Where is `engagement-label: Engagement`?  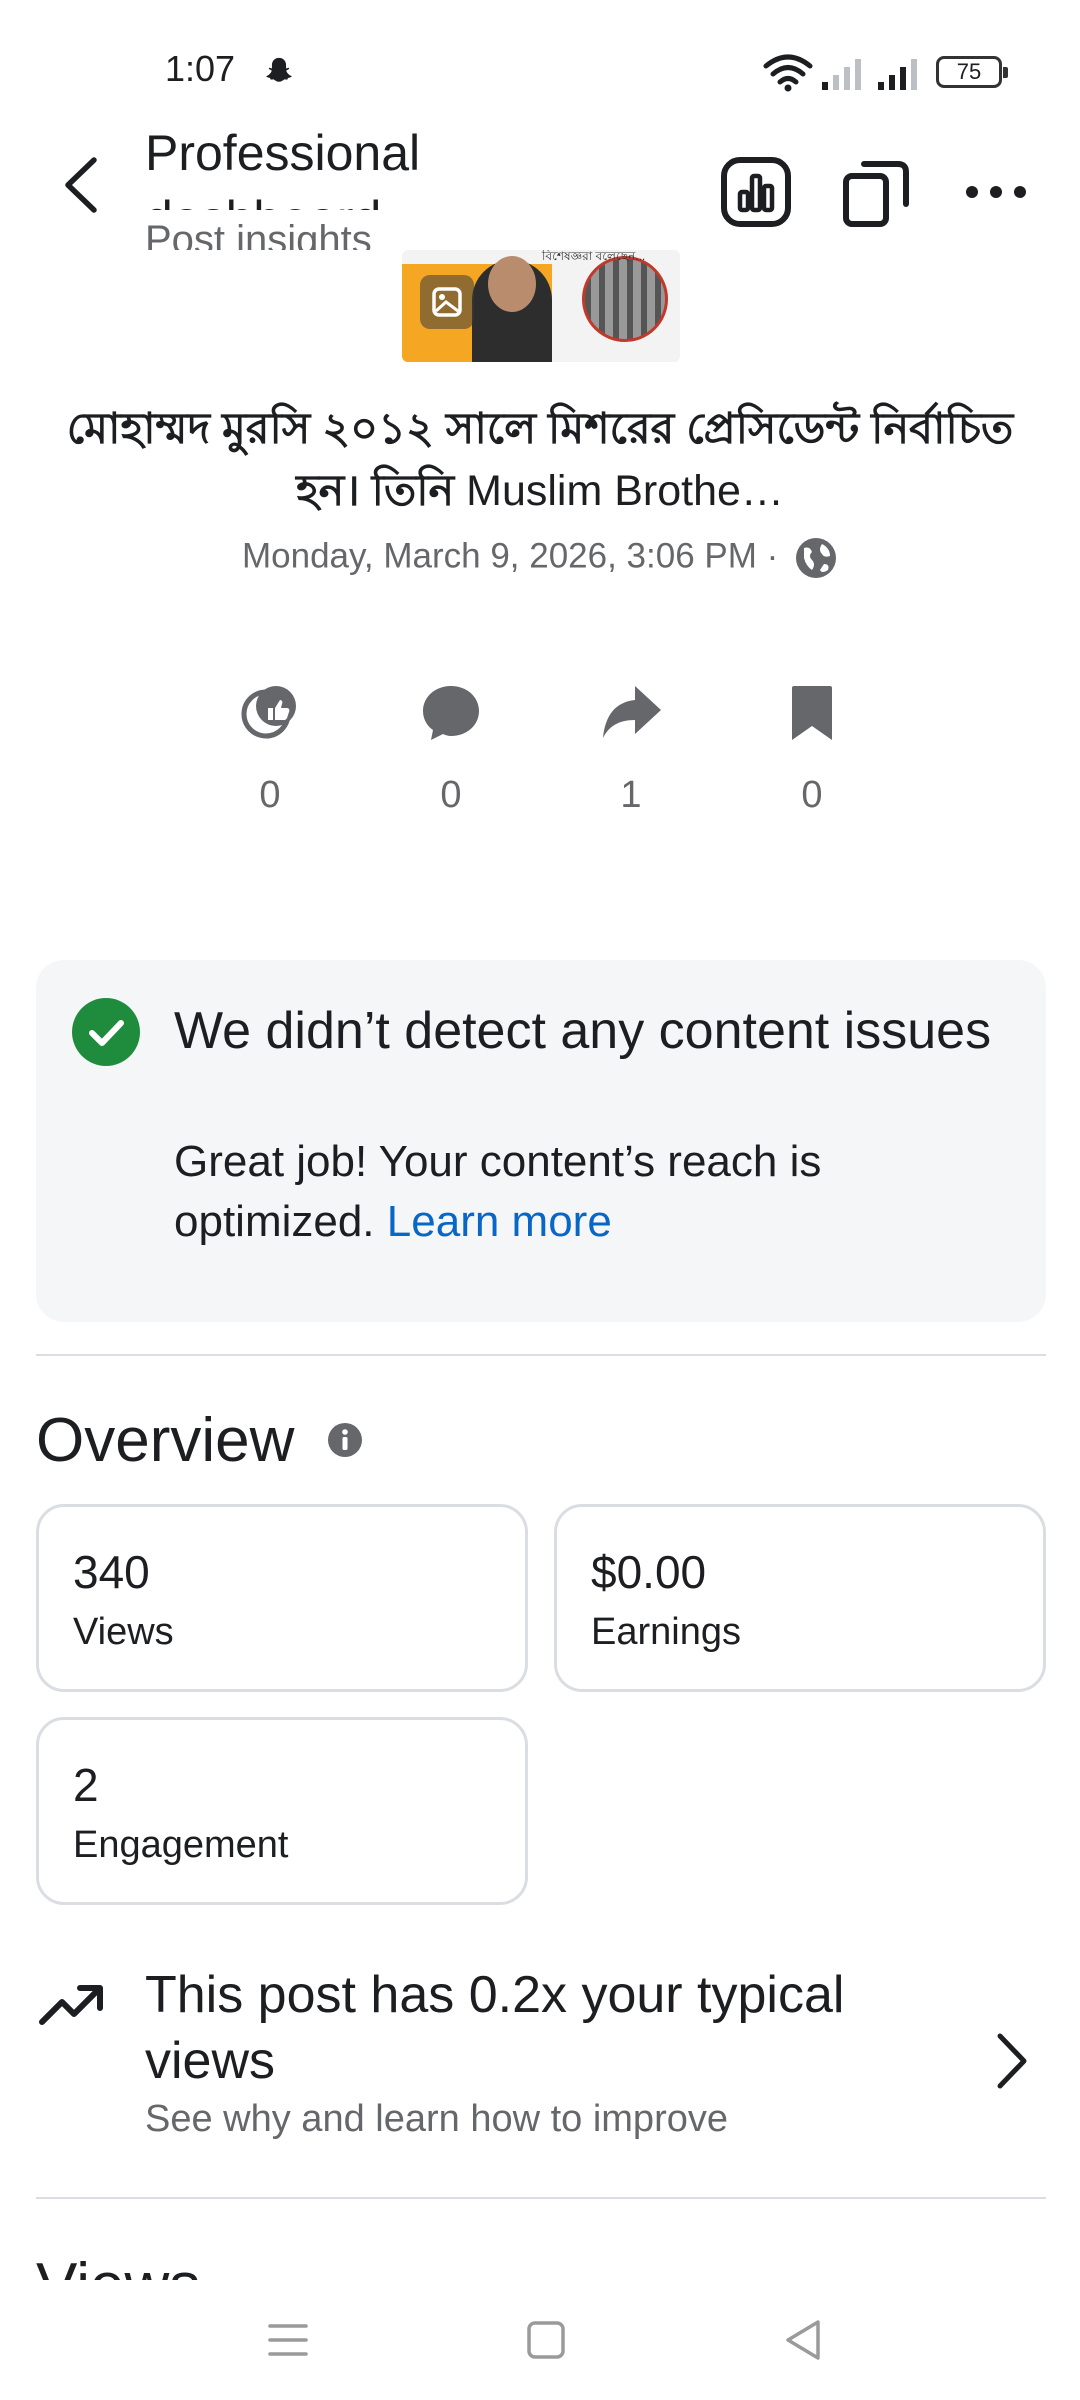 engagement-label: Engagement is located at coordinates (181, 1845).